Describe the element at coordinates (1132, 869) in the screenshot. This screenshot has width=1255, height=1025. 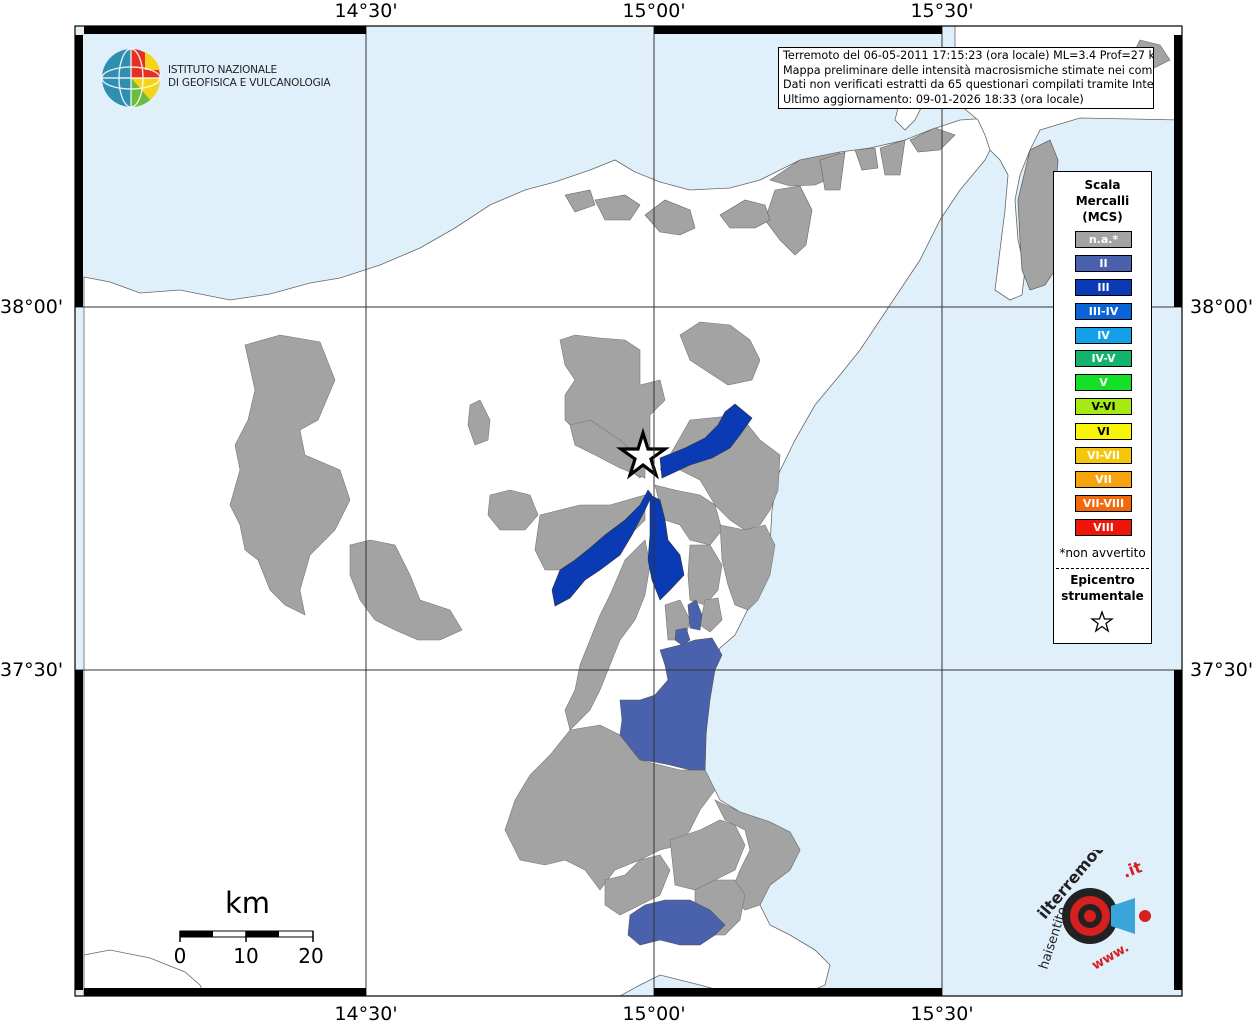
I see `logo-text-it: .it` at that location.